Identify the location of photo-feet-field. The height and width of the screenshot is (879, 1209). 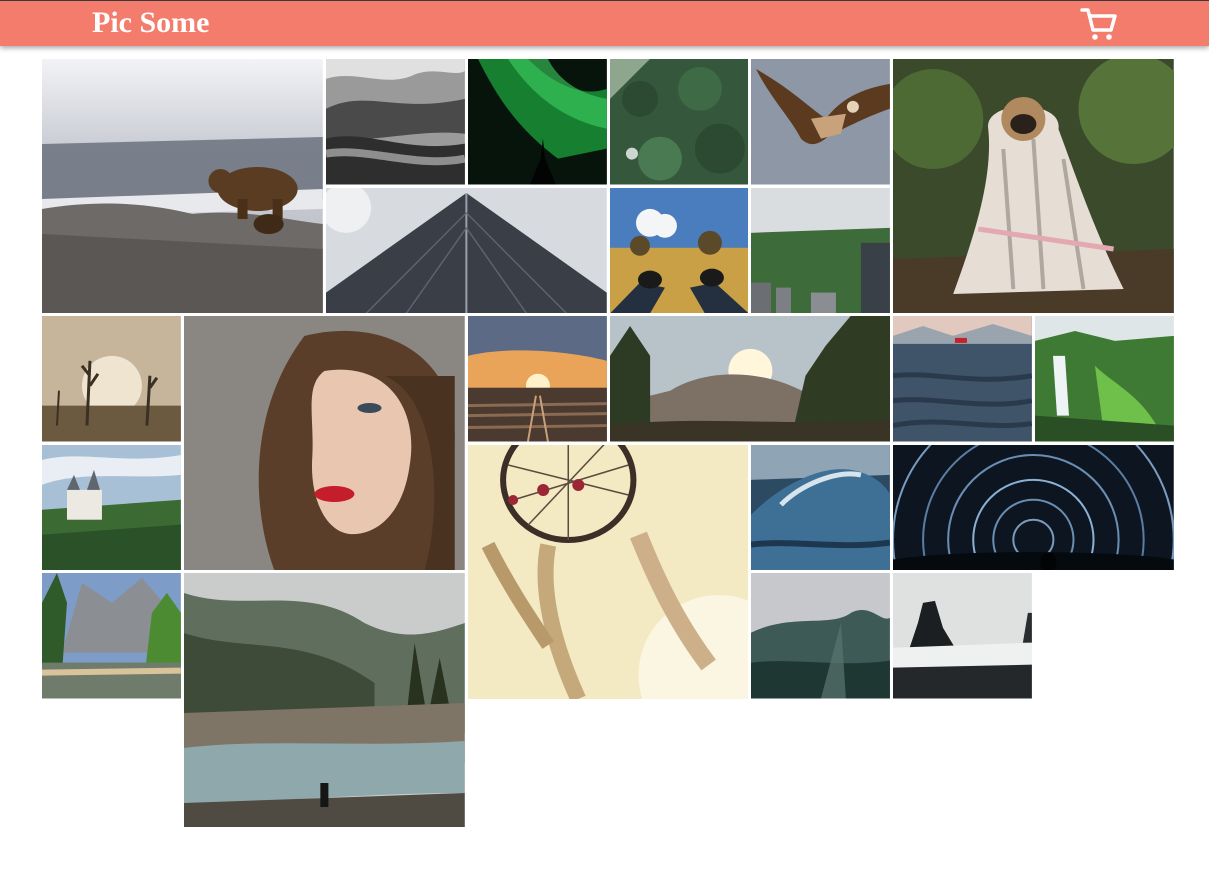
(679, 250).